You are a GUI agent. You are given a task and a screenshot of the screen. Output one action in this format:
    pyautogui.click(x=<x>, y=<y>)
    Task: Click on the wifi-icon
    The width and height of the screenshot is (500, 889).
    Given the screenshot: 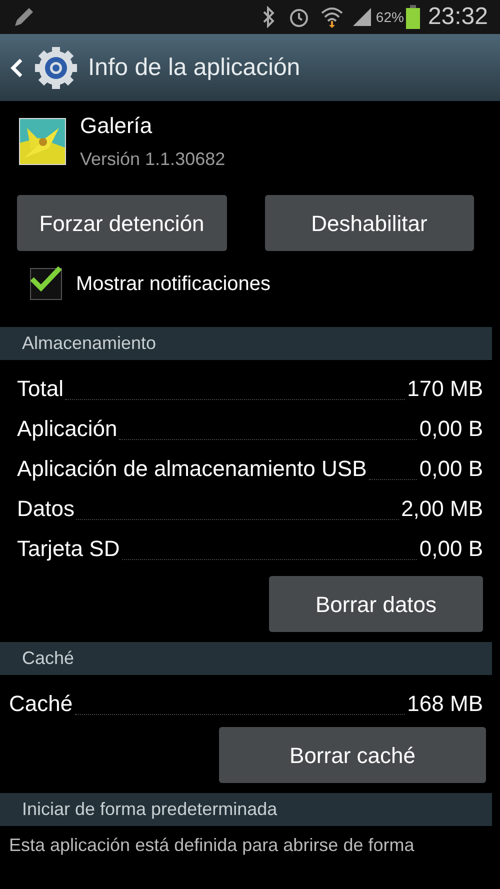 What is the action you would take?
    pyautogui.click(x=332, y=17)
    